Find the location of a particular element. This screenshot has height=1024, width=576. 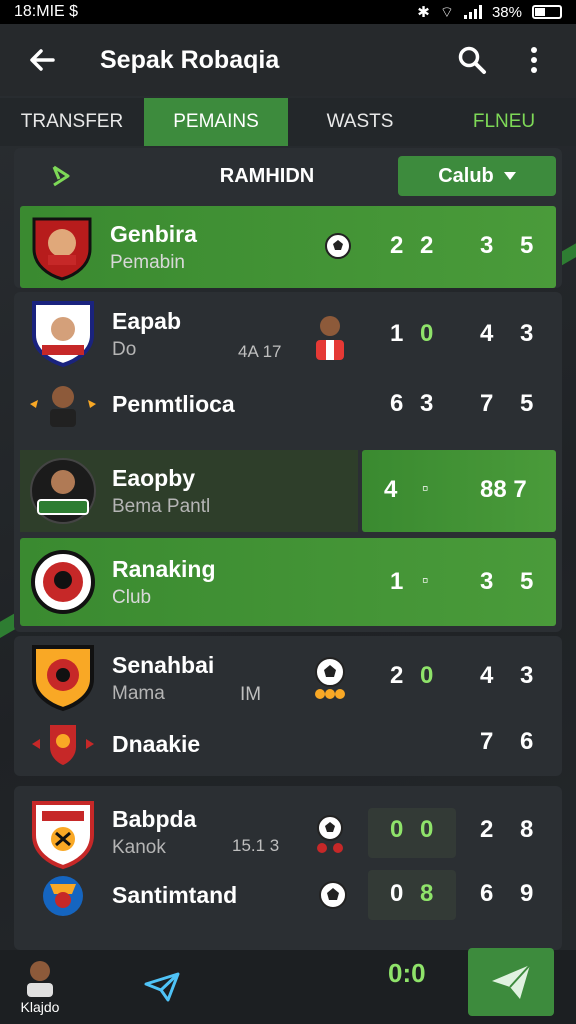

status-time: 18:MIE $ is located at coordinates (46, 11).